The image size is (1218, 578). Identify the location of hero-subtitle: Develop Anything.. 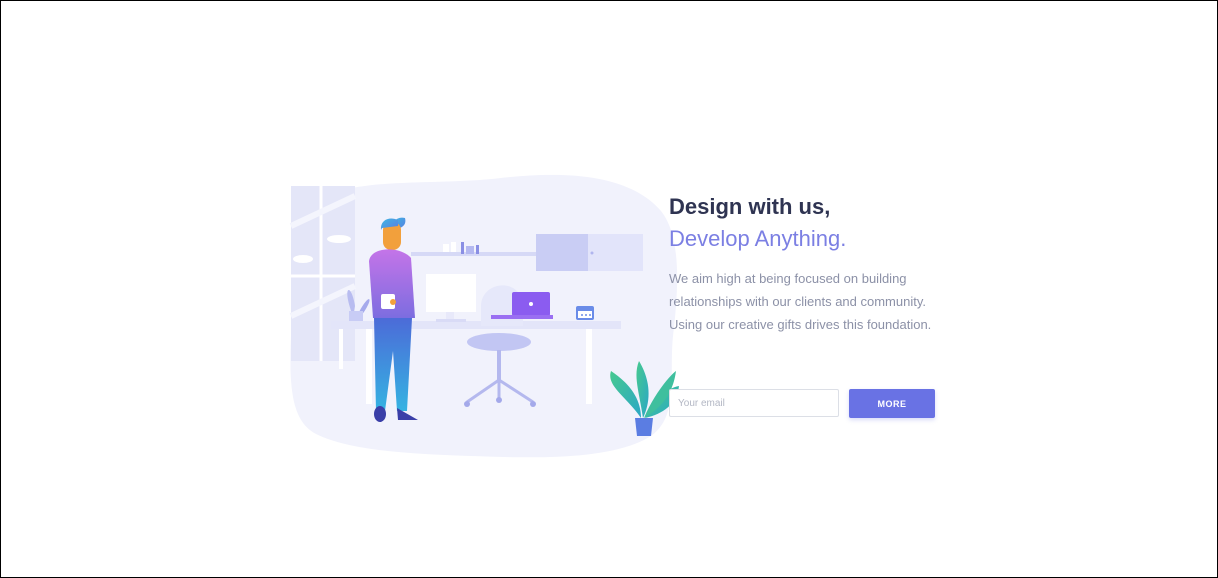
(758, 238).